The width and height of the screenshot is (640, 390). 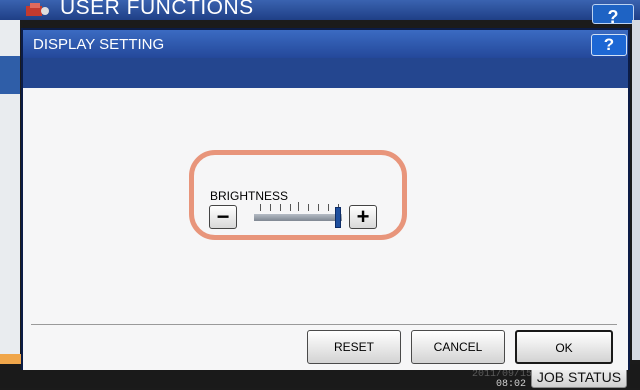 I want to click on brightness-label: BRIGHTNESS, so click(x=249, y=196).